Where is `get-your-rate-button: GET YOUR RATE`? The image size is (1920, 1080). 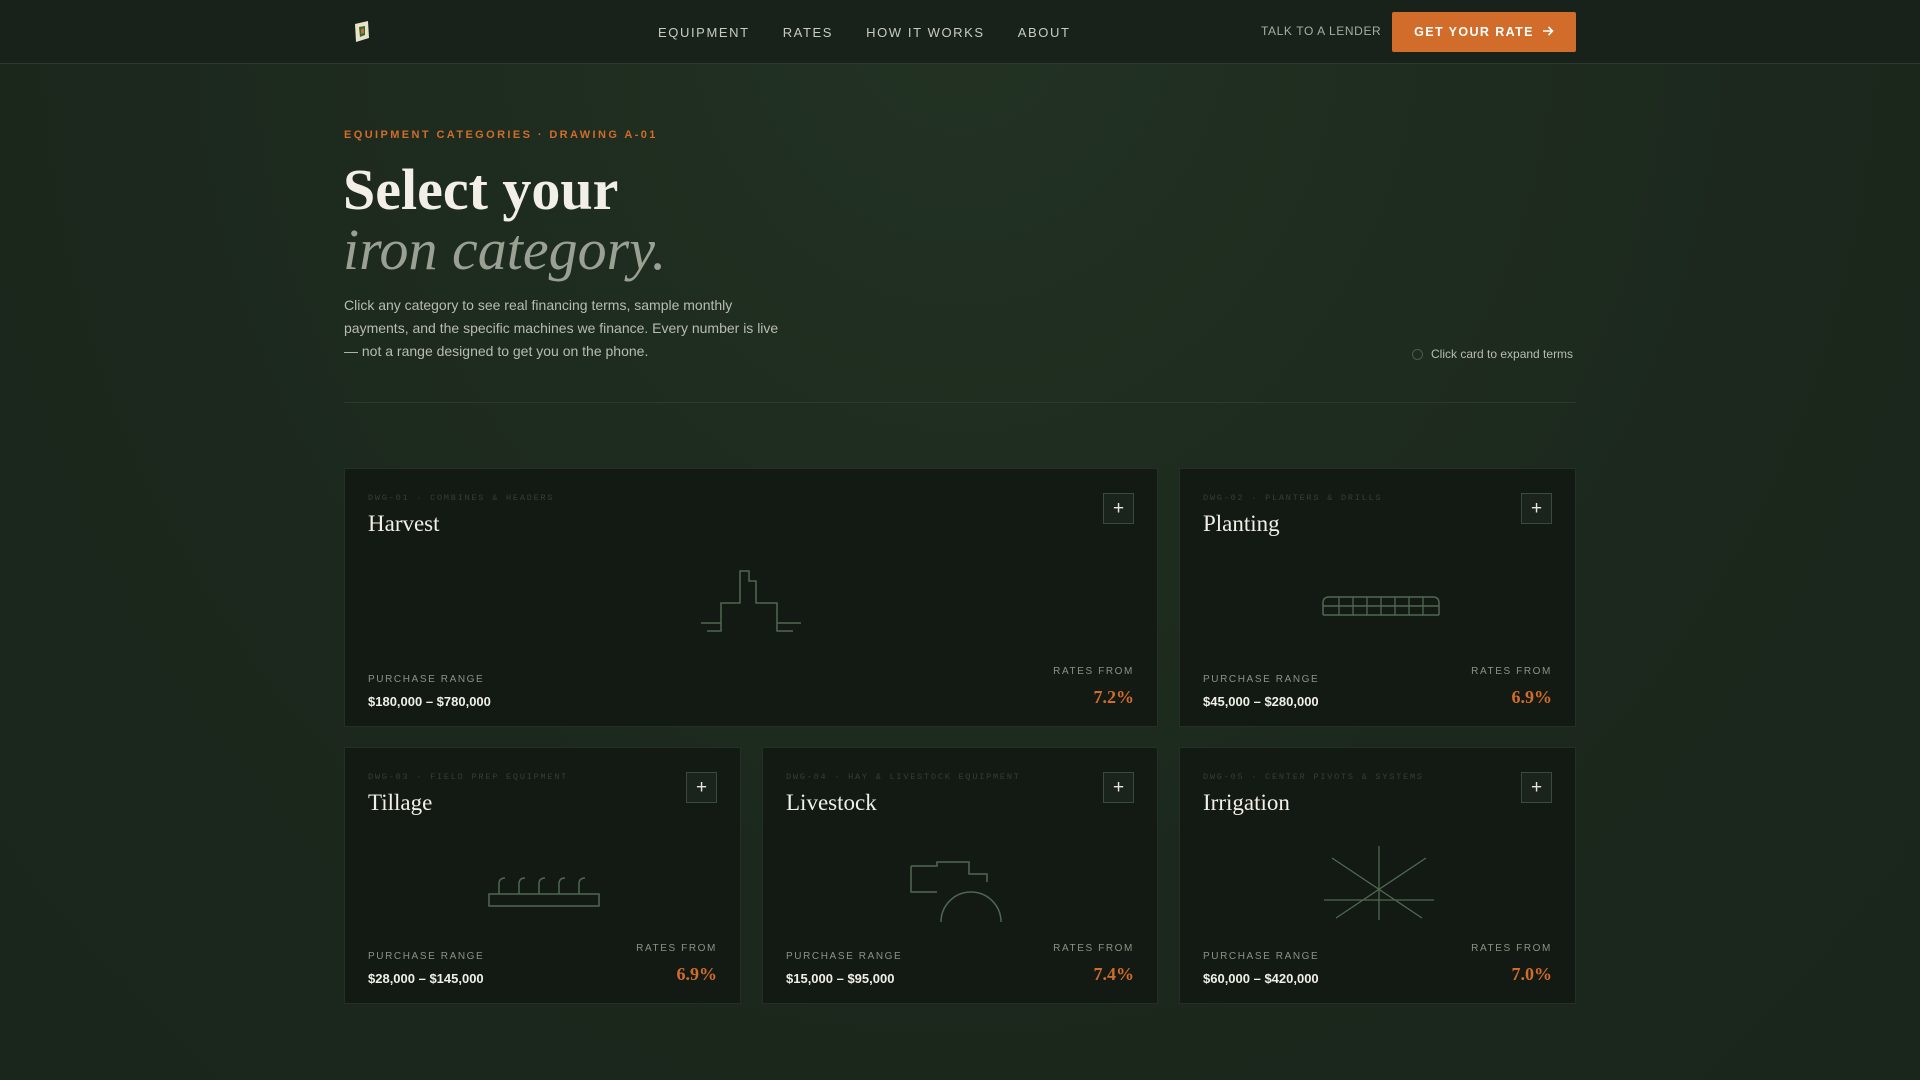
get-your-rate-button: GET YOUR RATE is located at coordinates (1484, 32).